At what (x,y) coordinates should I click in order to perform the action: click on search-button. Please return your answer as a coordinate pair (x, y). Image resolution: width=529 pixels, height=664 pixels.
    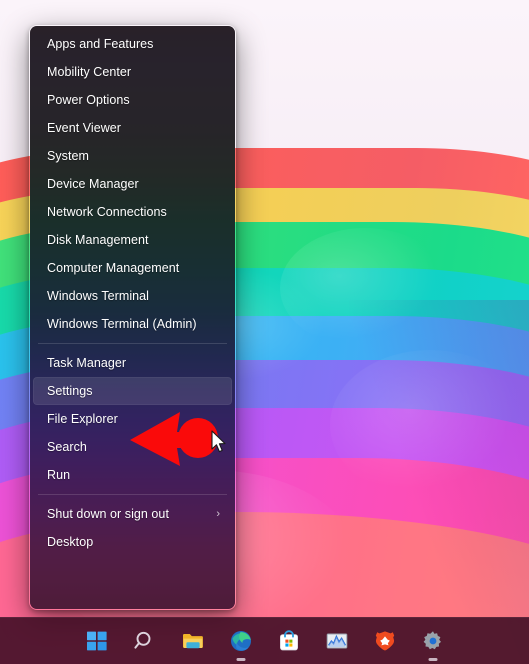
    Looking at the image, I should click on (145, 641).